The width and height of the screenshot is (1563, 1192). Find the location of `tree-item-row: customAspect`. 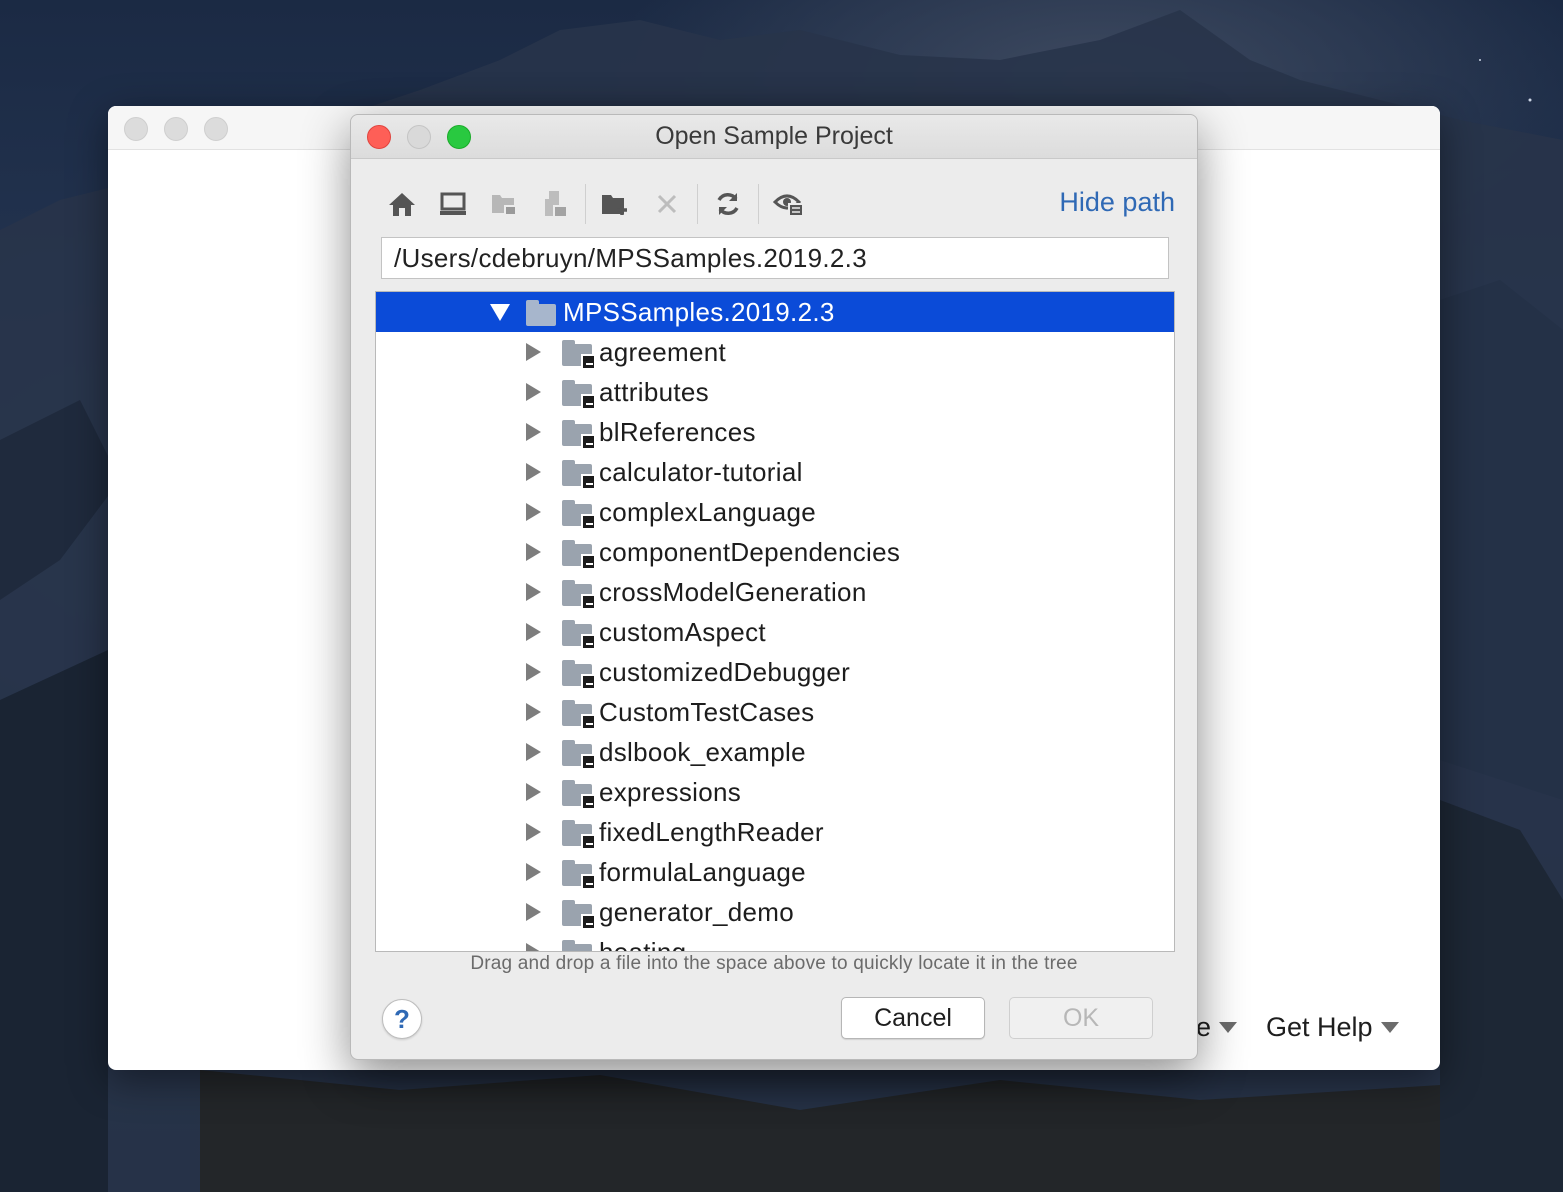

tree-item-row: customAspect is located at coordinates (775, 632).